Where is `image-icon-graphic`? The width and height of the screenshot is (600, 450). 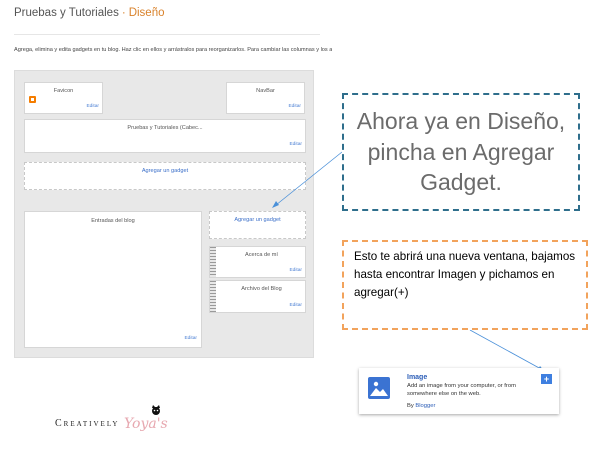 image-icon-graphic is located at coordinates (379, 388).